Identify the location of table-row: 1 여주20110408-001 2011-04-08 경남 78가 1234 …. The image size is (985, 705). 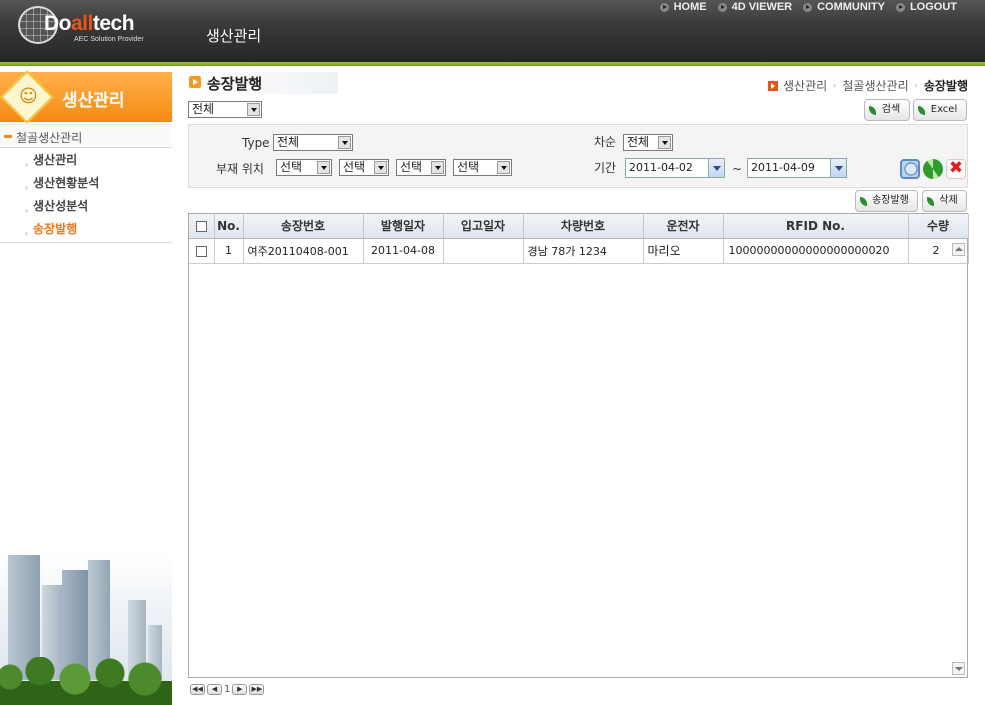
(579, 251).